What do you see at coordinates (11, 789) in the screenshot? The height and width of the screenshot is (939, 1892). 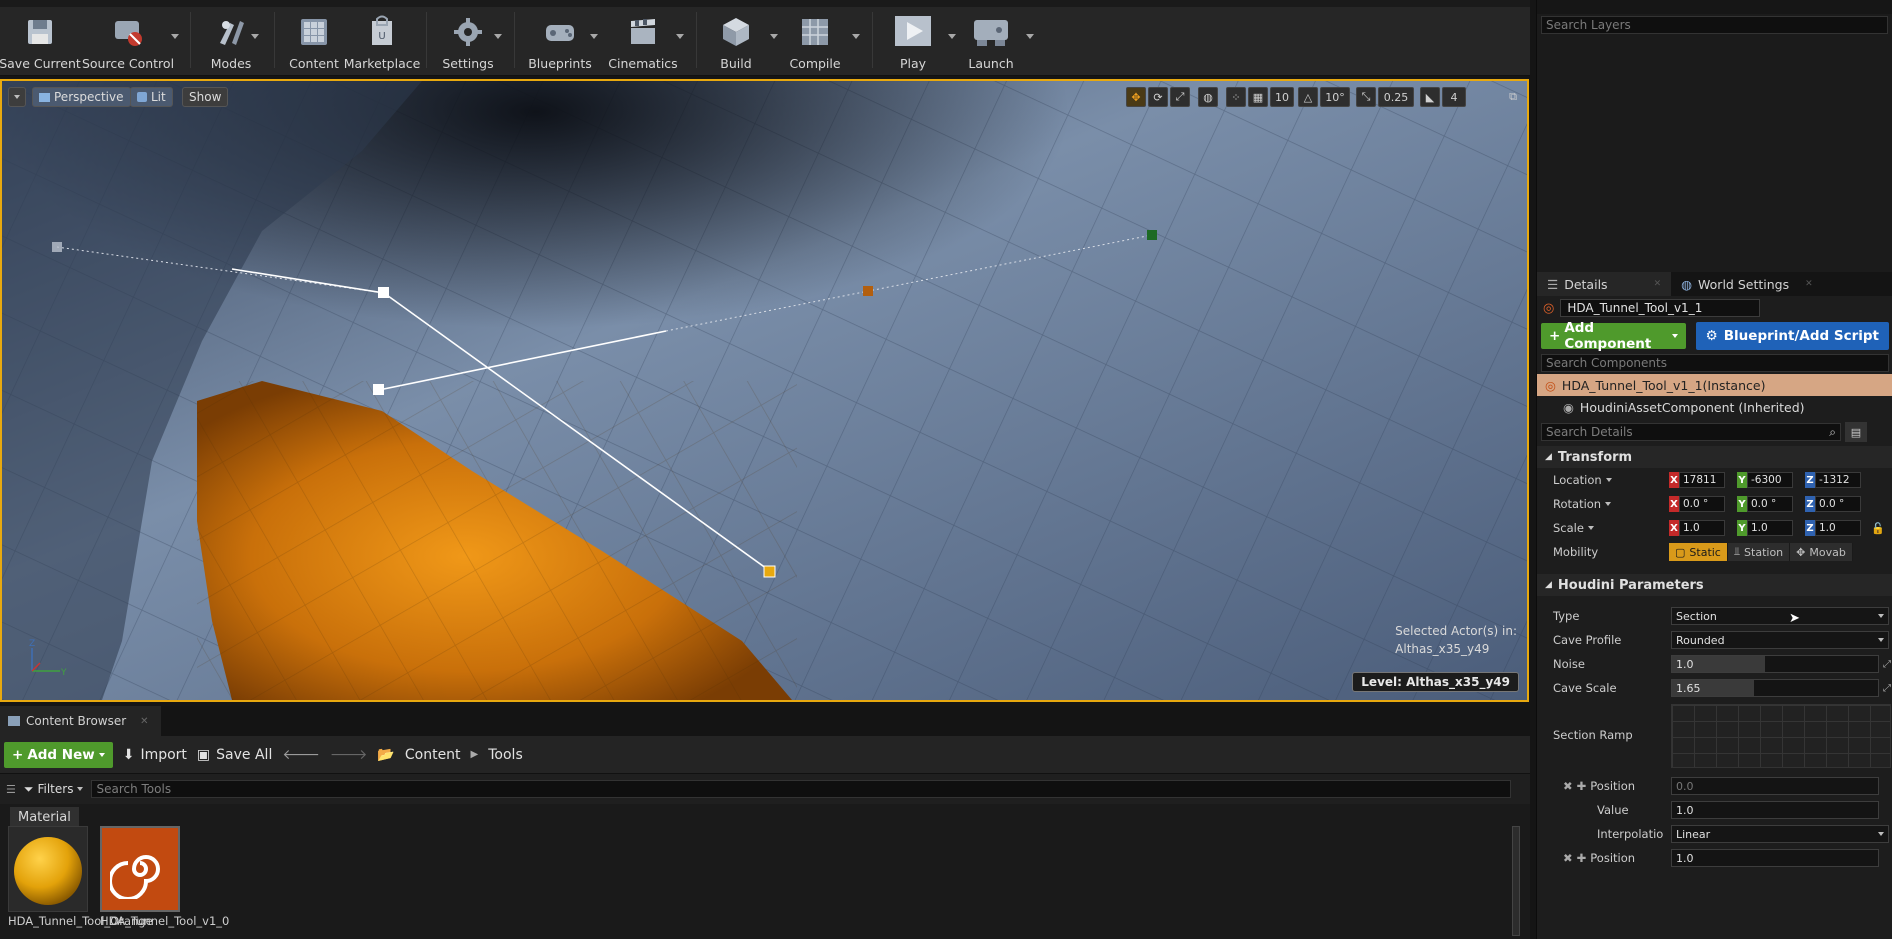 I see `sources-toggle-icon: ☰` at bounding box center [11, 789].